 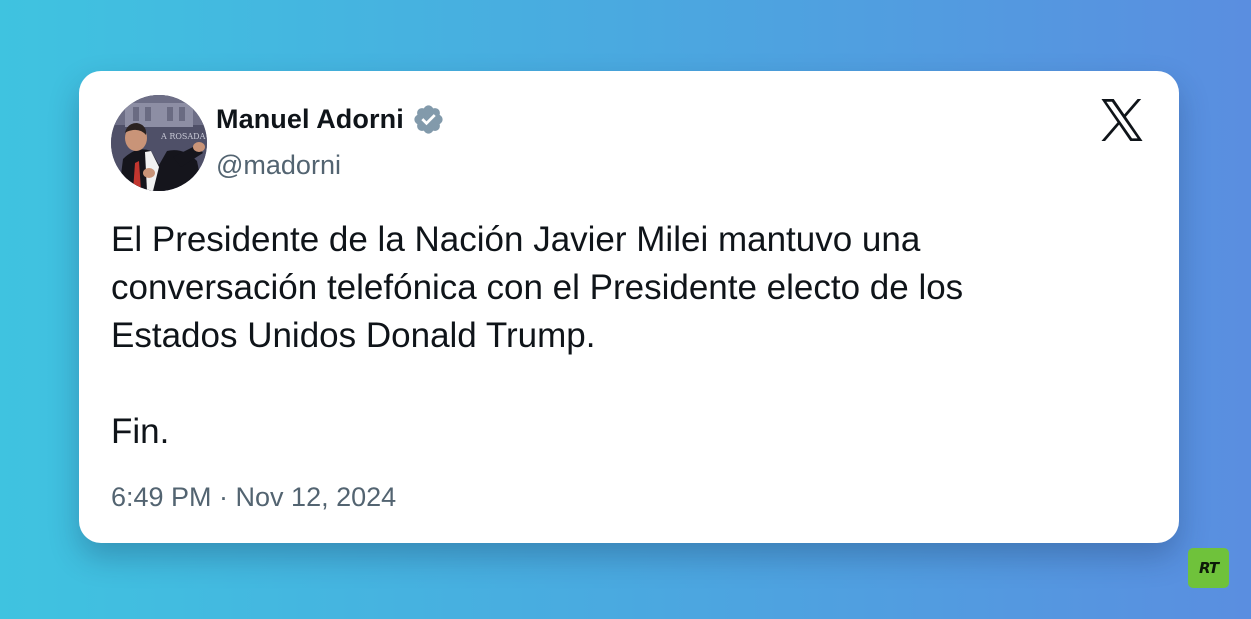 I want to click on svg-text: A ROSADA, so click(x=183, y=136).